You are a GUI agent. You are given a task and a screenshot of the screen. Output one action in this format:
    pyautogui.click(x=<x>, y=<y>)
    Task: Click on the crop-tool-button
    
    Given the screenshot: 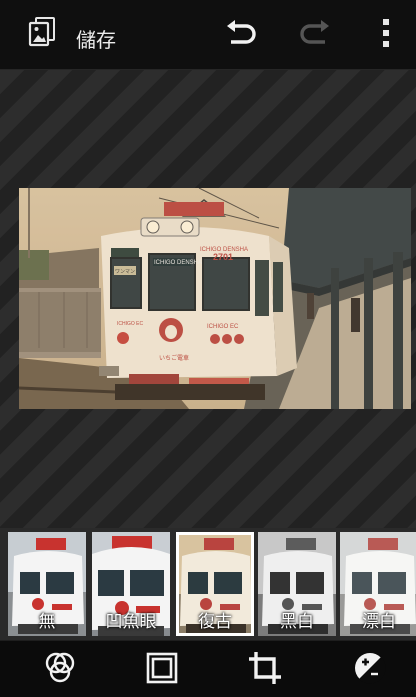 What is the action you would take?
    pyautogui.click(x=265, y=669)
    